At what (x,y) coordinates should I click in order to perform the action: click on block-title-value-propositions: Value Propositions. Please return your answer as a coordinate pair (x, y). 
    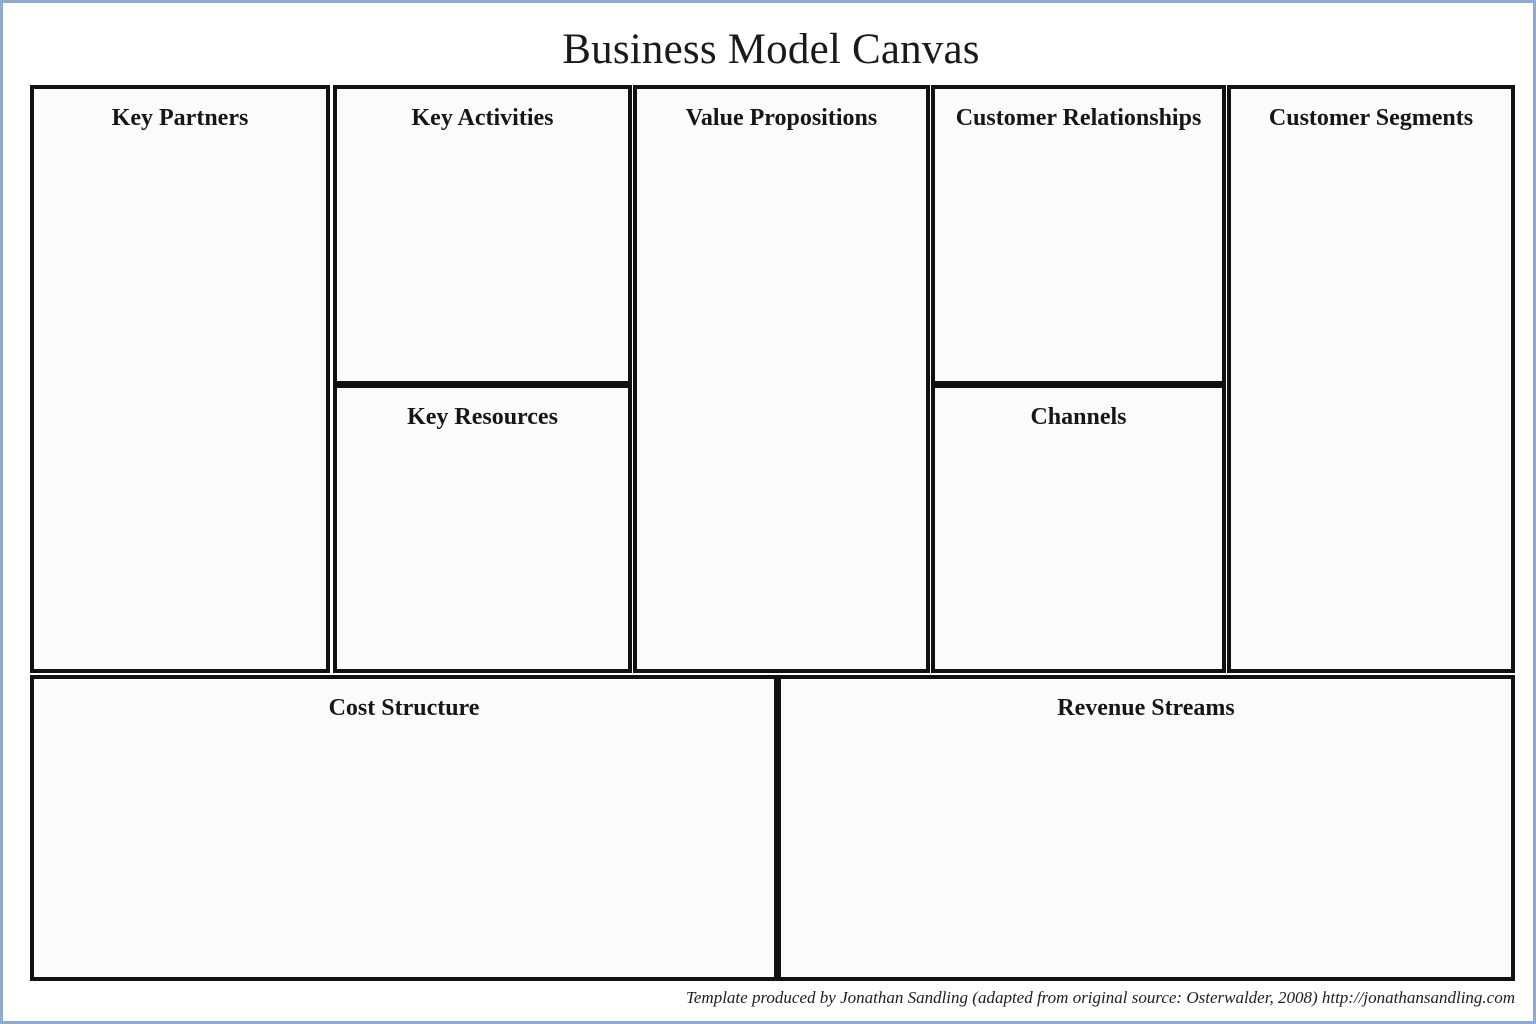
    Looking at the image, I should click on (781, 118).